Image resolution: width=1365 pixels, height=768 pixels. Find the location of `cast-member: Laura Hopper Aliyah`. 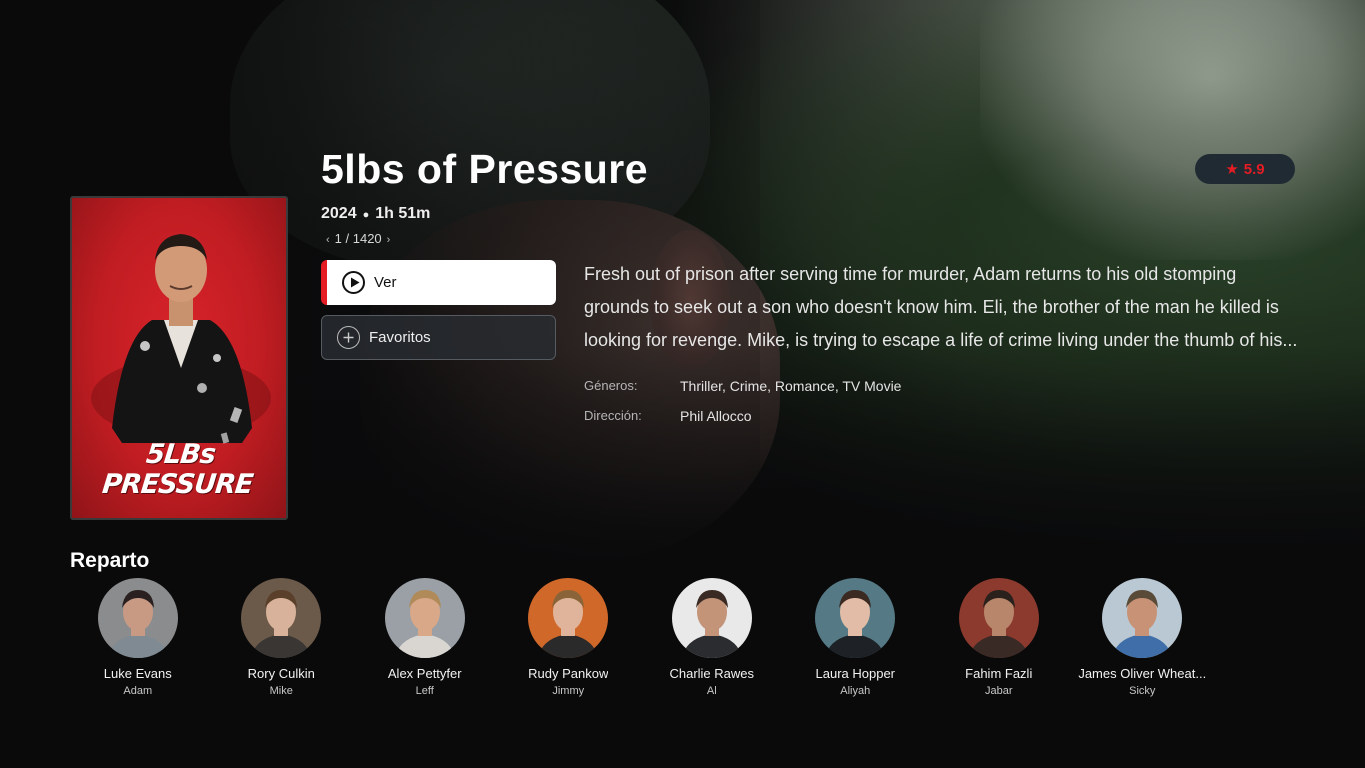

cast-member: Laura Hopper Aliyah is located at coordinates (856, 637).